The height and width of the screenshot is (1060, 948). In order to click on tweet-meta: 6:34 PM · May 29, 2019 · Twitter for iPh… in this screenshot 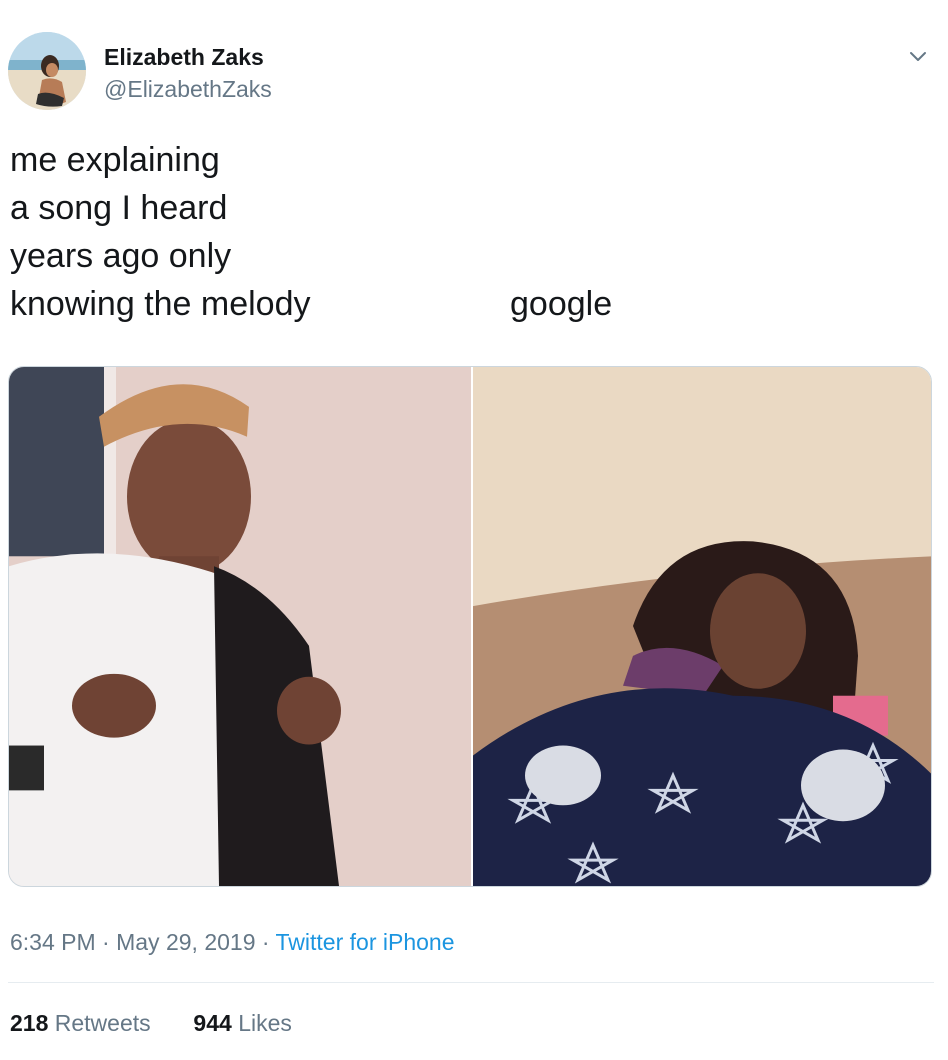, I will do `click(232, 942)`.